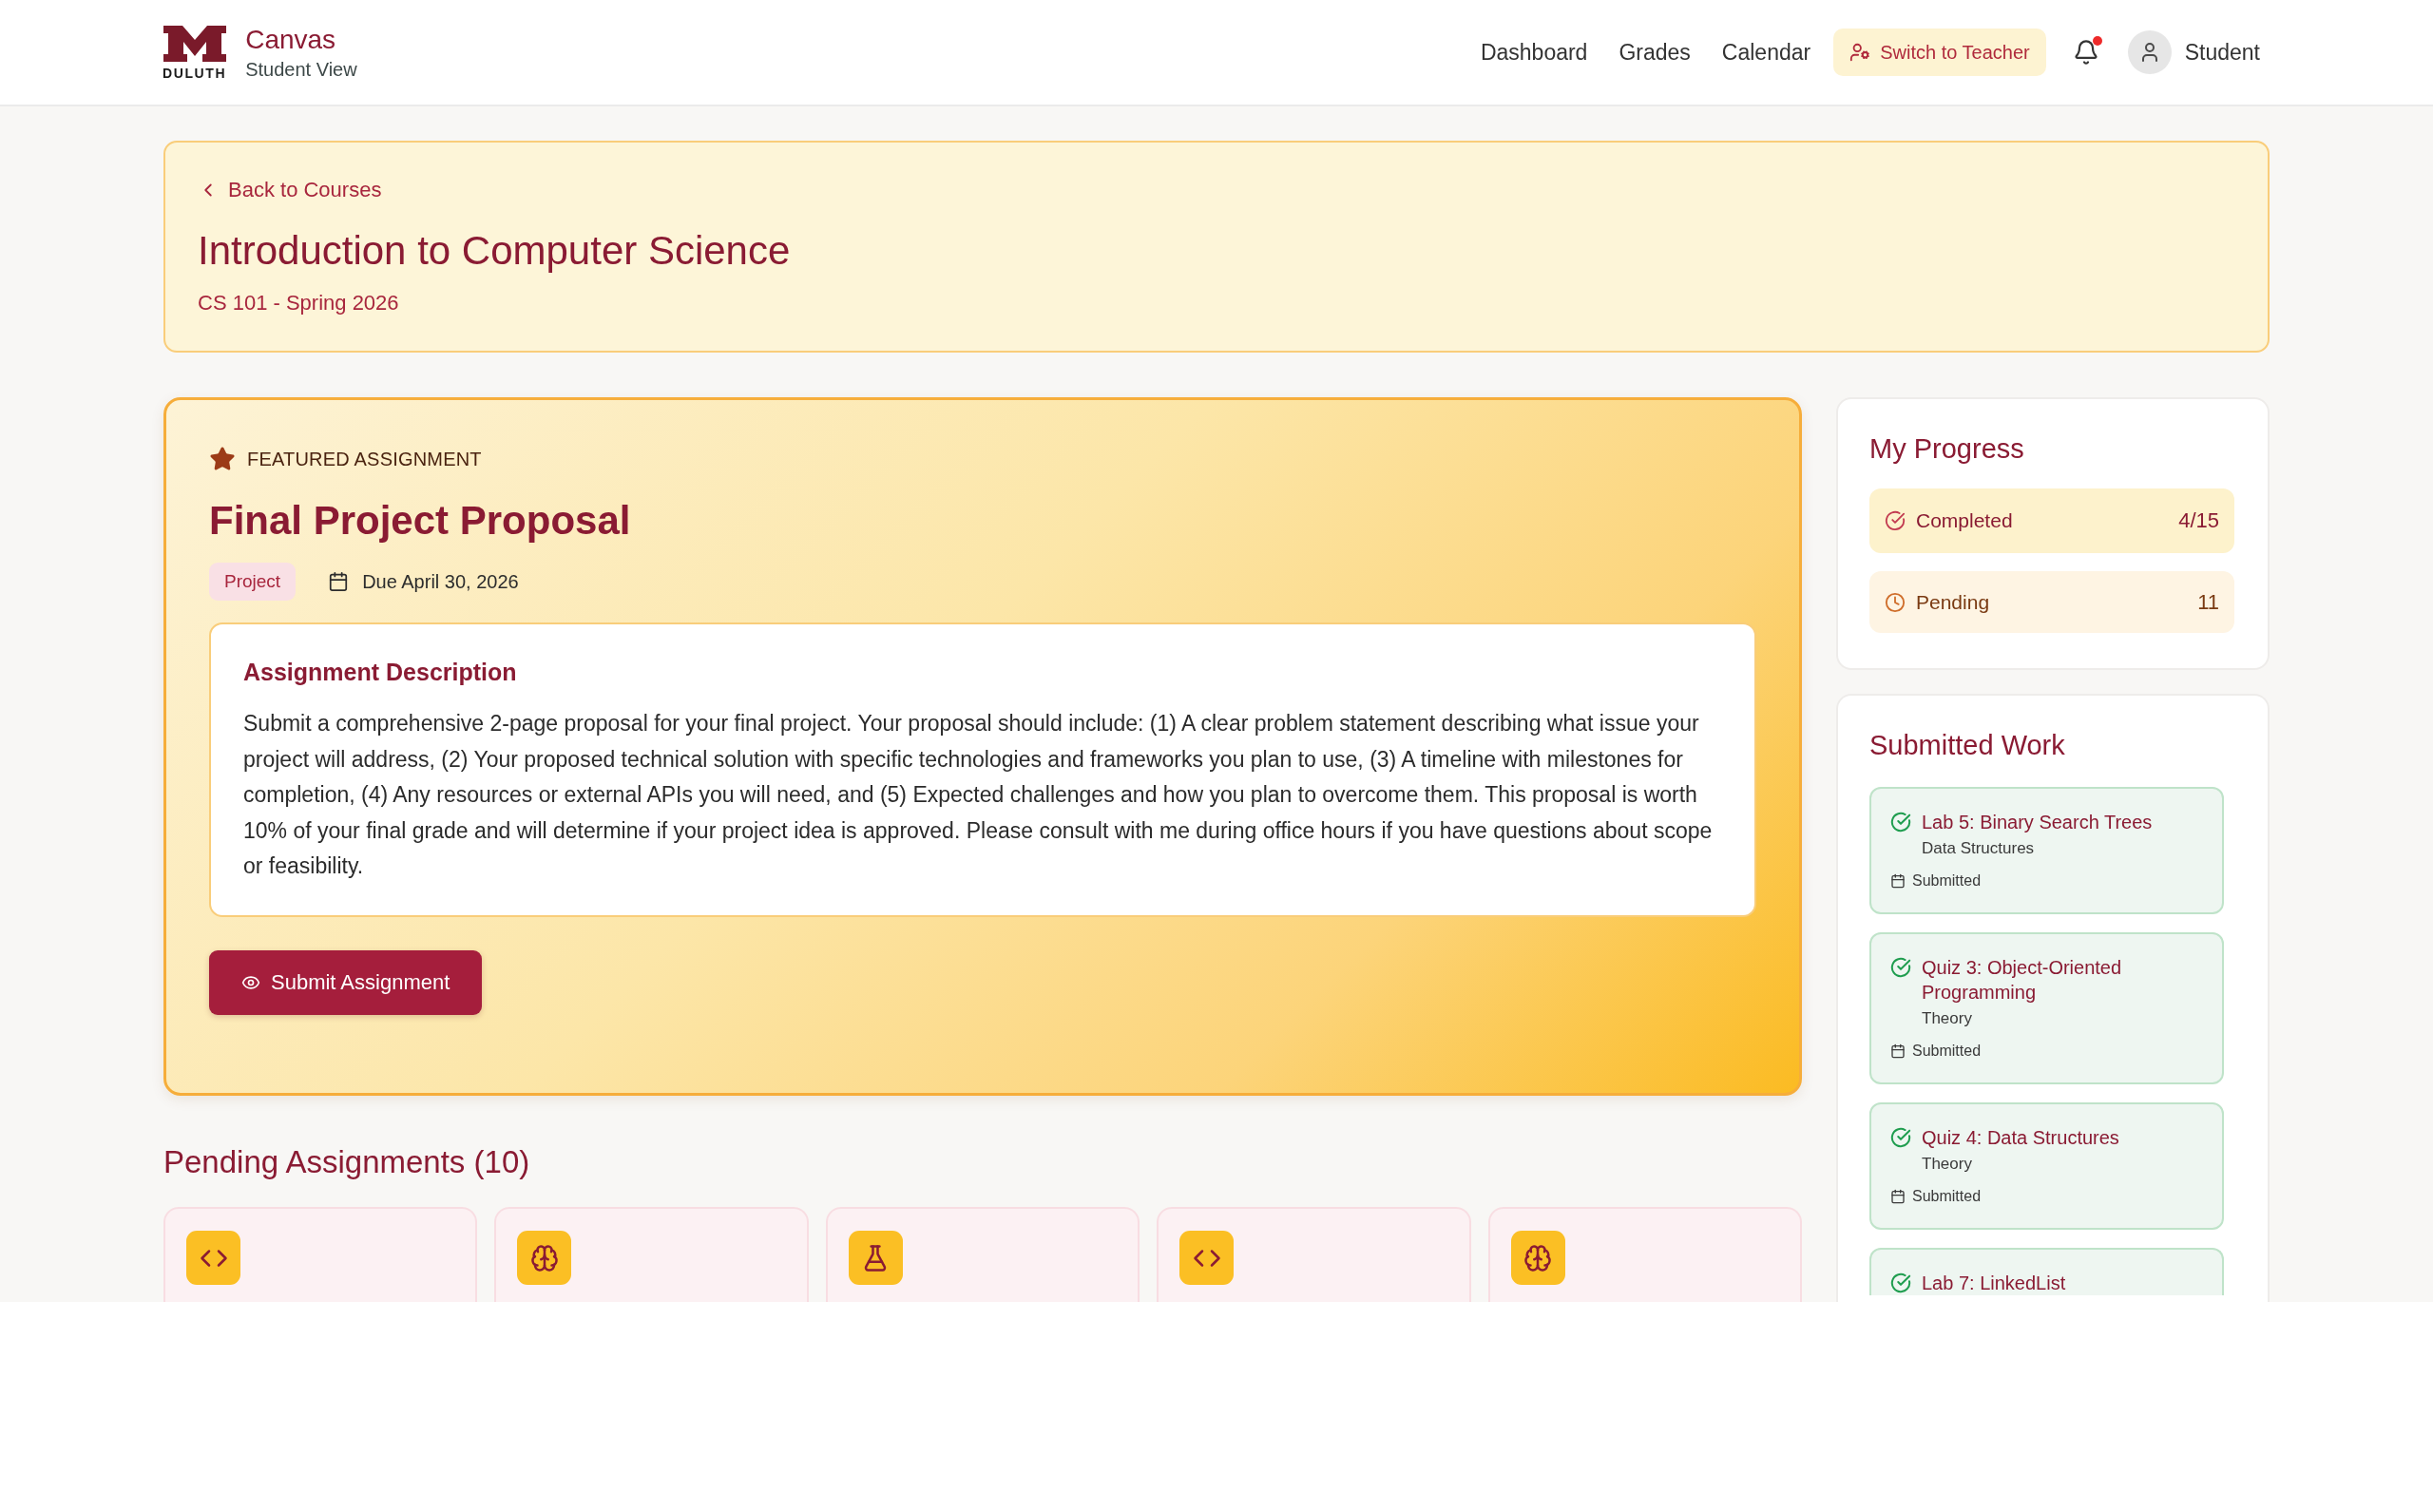 This screenshot has width=2433, height=1512. What do you see at coordinates (1979, 848) in the screenshot?
I see `submission-category: Data Structures` at bounding box center [1979, 848].